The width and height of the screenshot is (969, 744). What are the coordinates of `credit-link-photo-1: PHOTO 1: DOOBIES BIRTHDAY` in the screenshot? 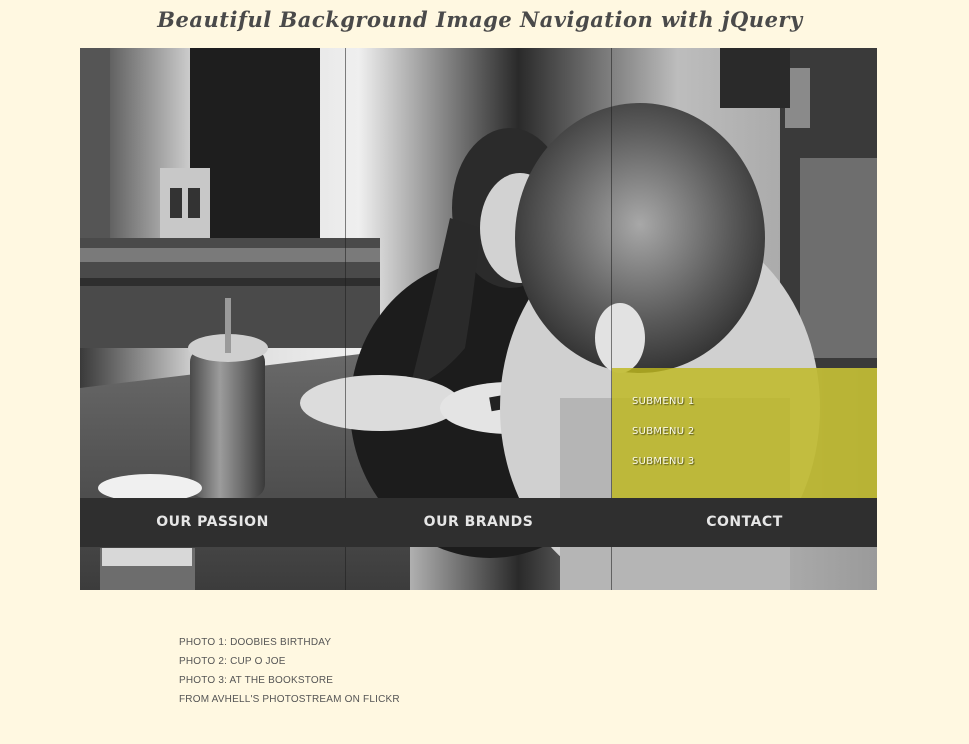 It's located at (255, 642).